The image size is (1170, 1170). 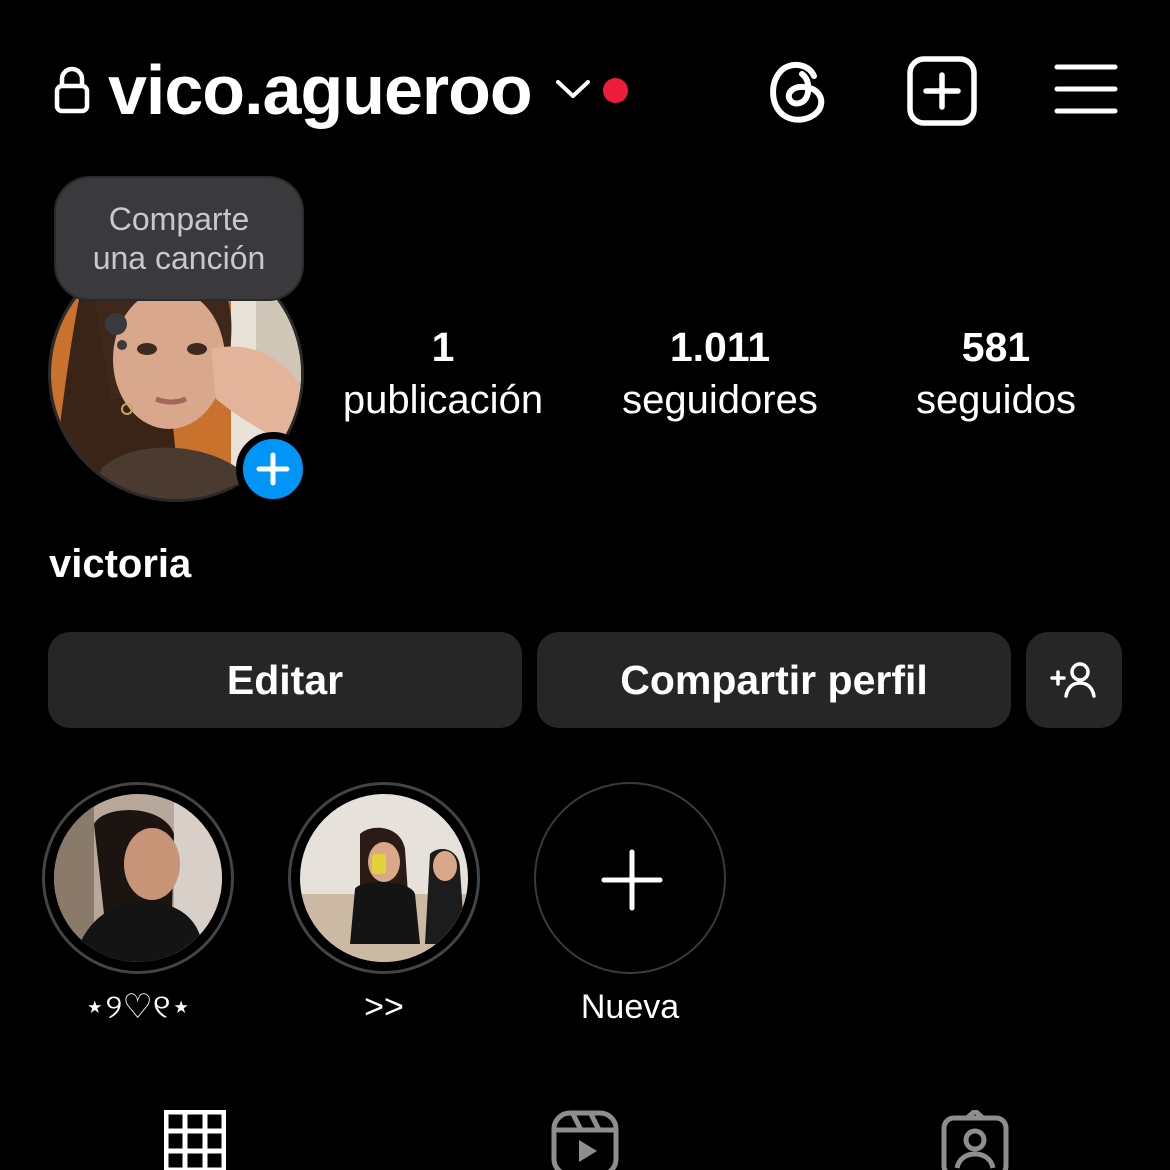 I want to click on following-label: seguidos, so click(x=996, y=400).